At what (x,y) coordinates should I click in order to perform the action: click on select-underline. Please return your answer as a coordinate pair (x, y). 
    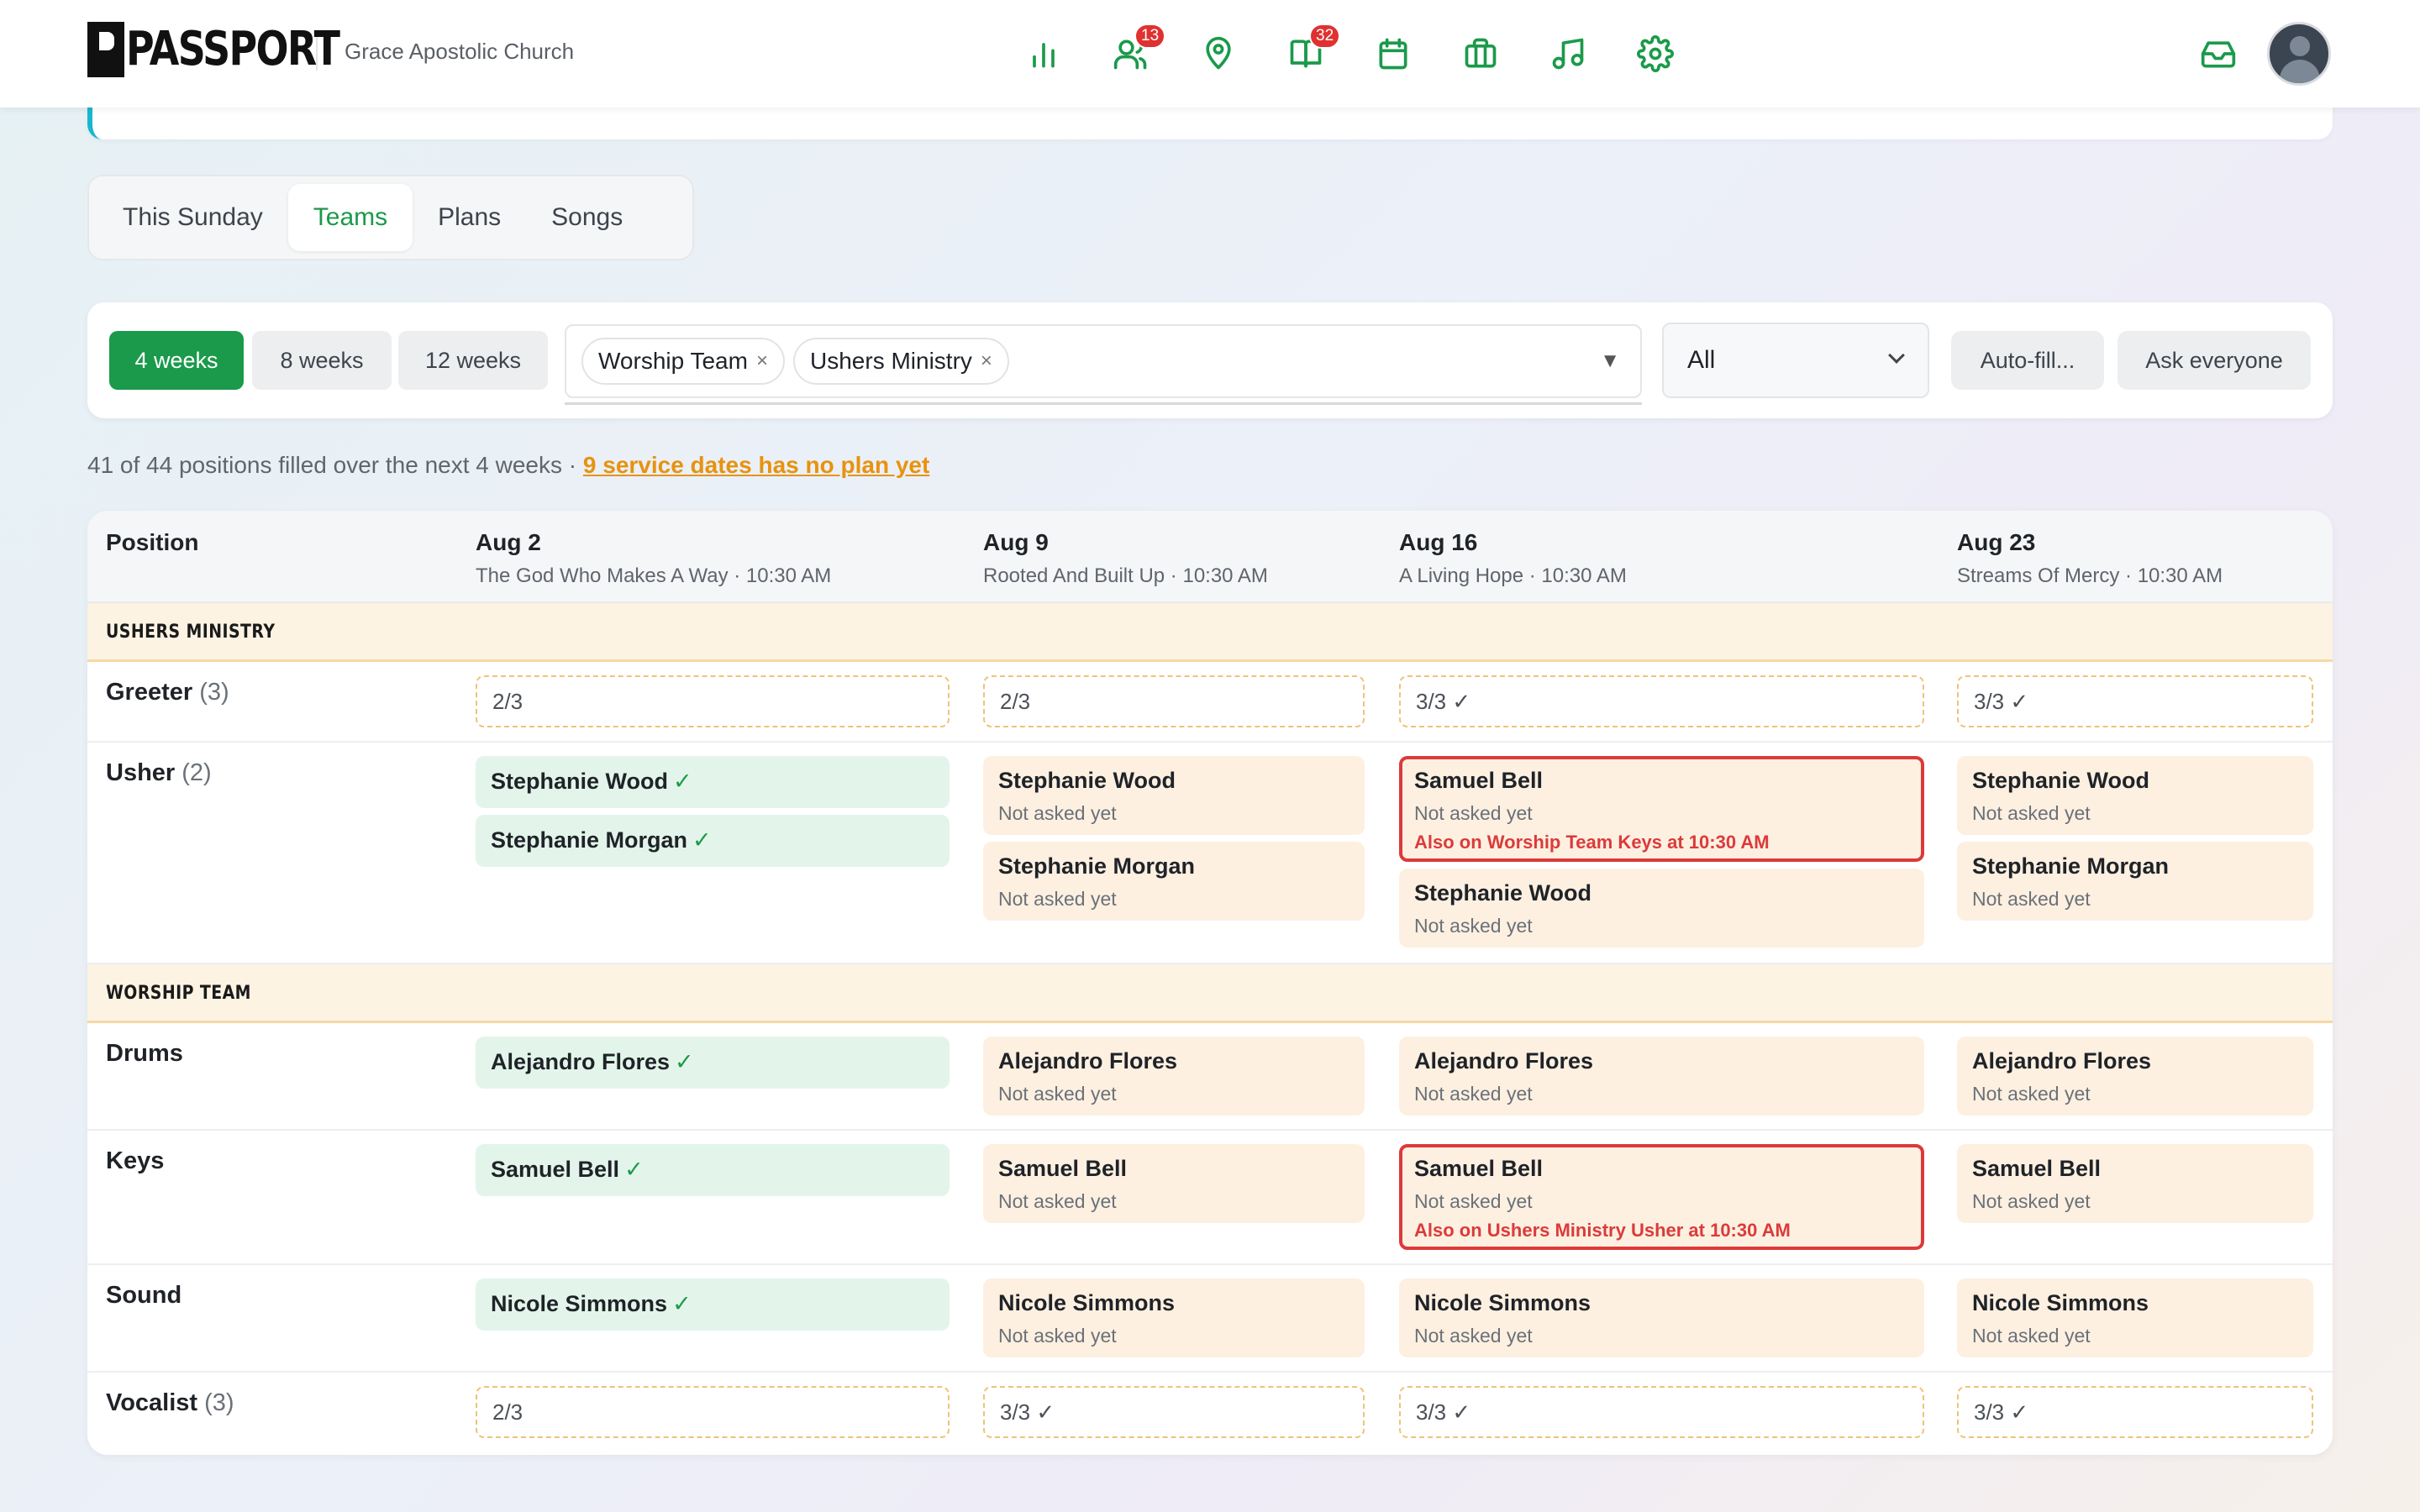
    Looking at the image, I should click on (1104, 403).